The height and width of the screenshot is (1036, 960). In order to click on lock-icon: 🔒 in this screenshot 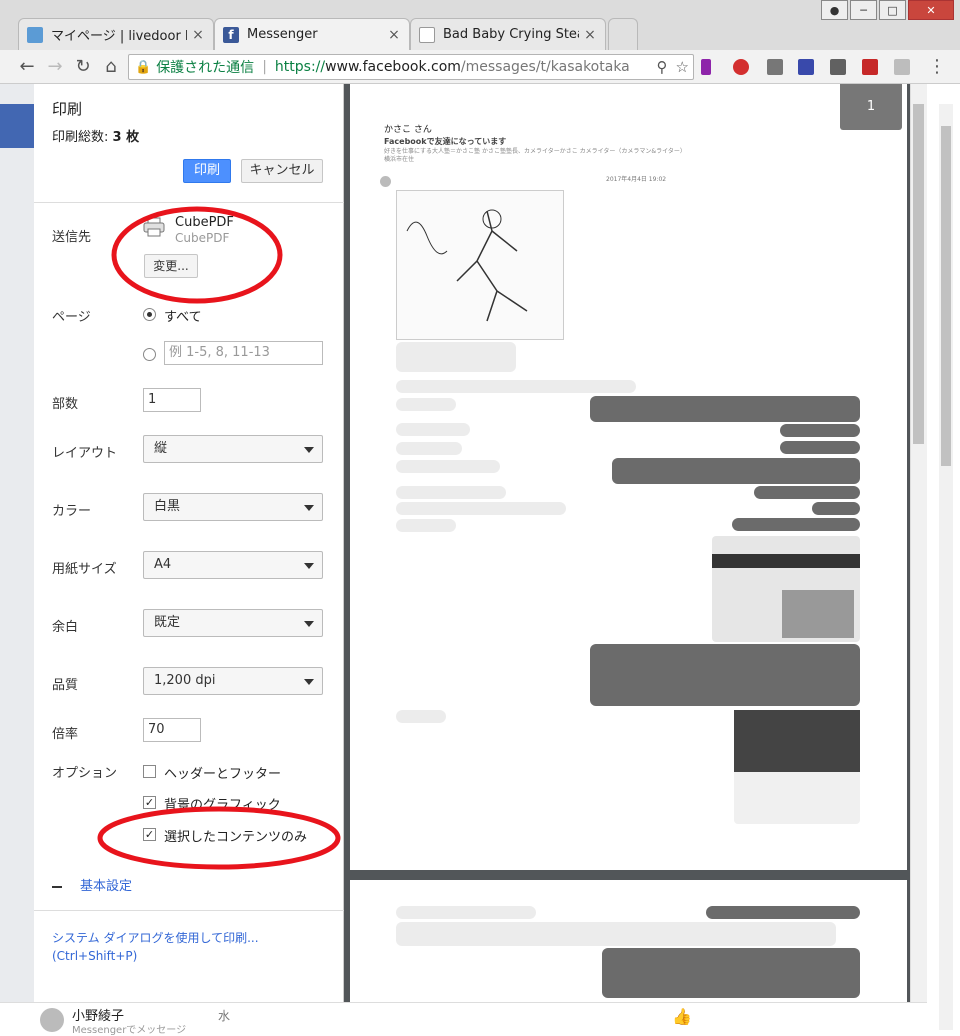, I will do `click(143, 67)`.